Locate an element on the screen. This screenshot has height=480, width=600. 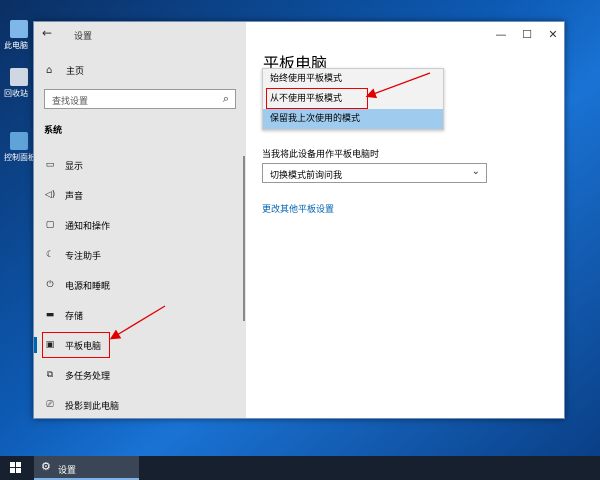
control-panel-icon is located at coordinates (19, 141).